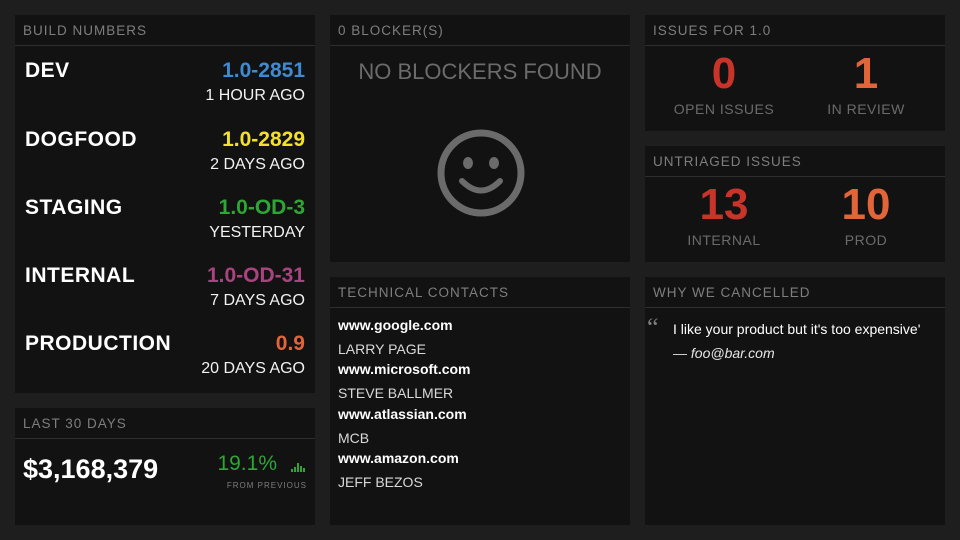 This screenshot has height=540, width=960. I want to click on build-age: 20 DAYS AGO, so click(253, 368).